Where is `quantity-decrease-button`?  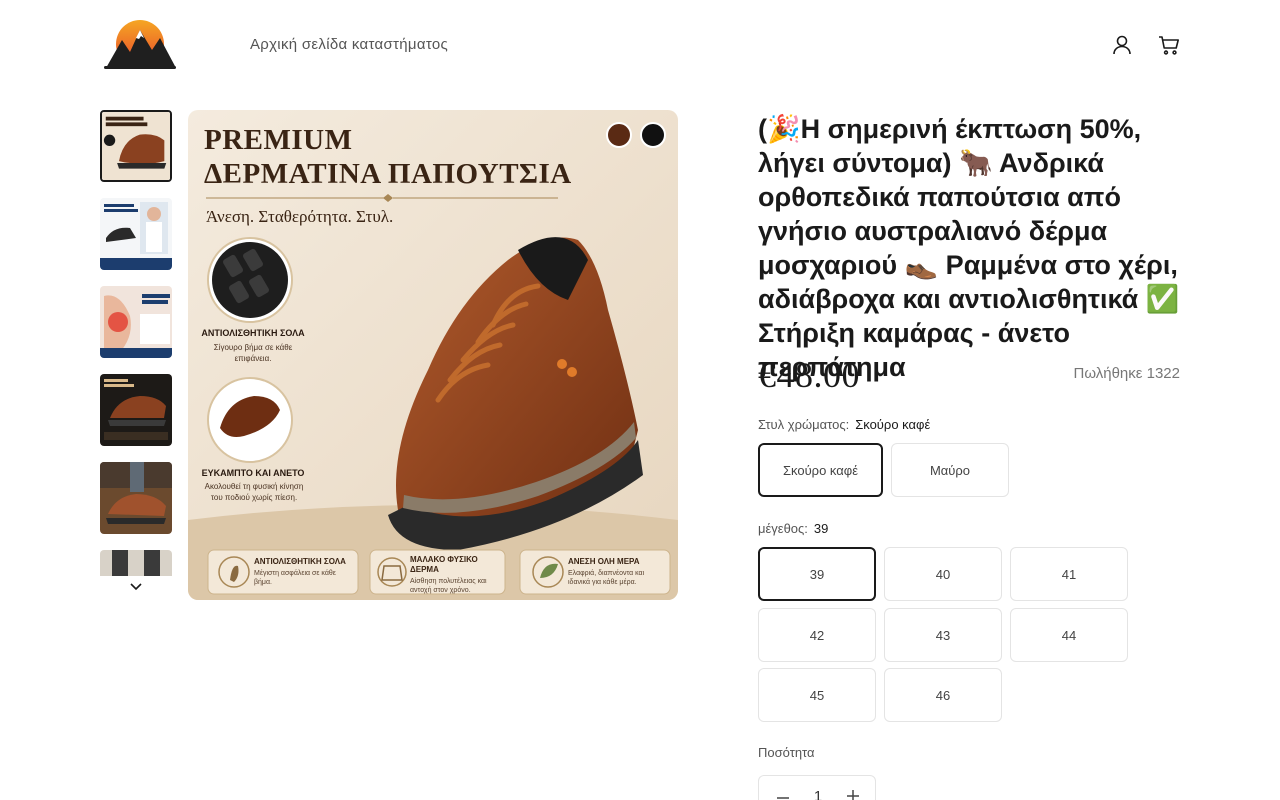 quantity-decrease-button is located at coordinates (783, 793).